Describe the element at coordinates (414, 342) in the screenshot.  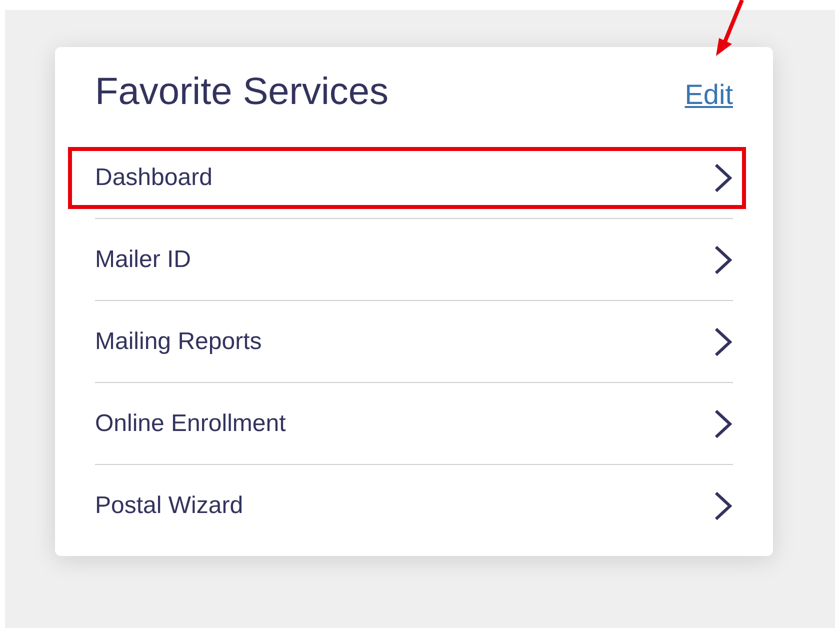
I see `service-item: Mailing Reports` at that location.